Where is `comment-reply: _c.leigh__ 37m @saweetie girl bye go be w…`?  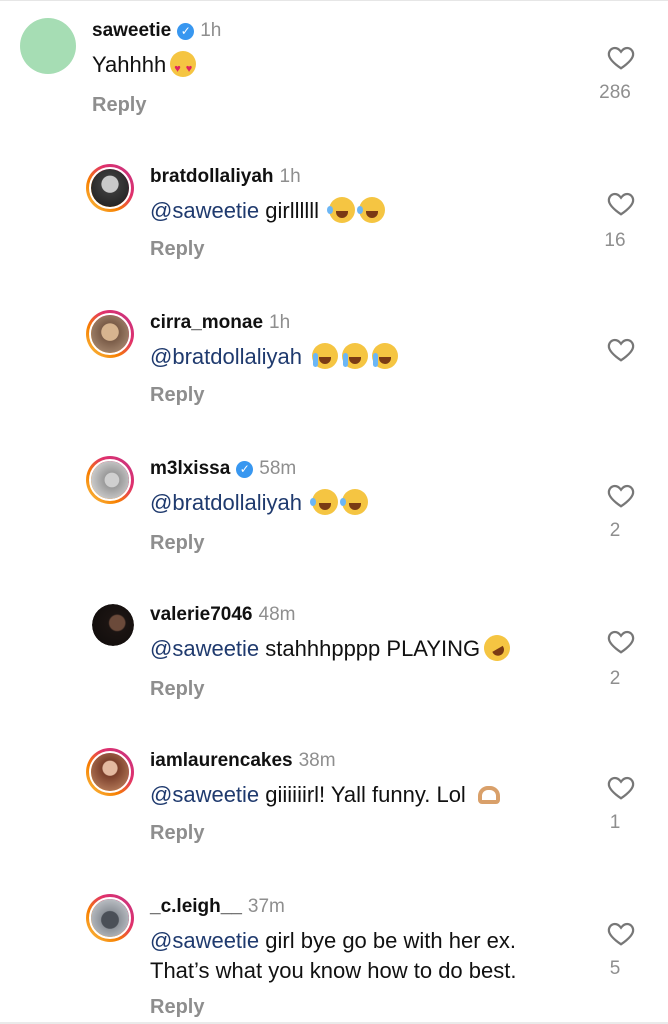
comment-reply: _c.leigh__ 37m @saweetie girl bye go be w… is located at coordinates (334, 958).